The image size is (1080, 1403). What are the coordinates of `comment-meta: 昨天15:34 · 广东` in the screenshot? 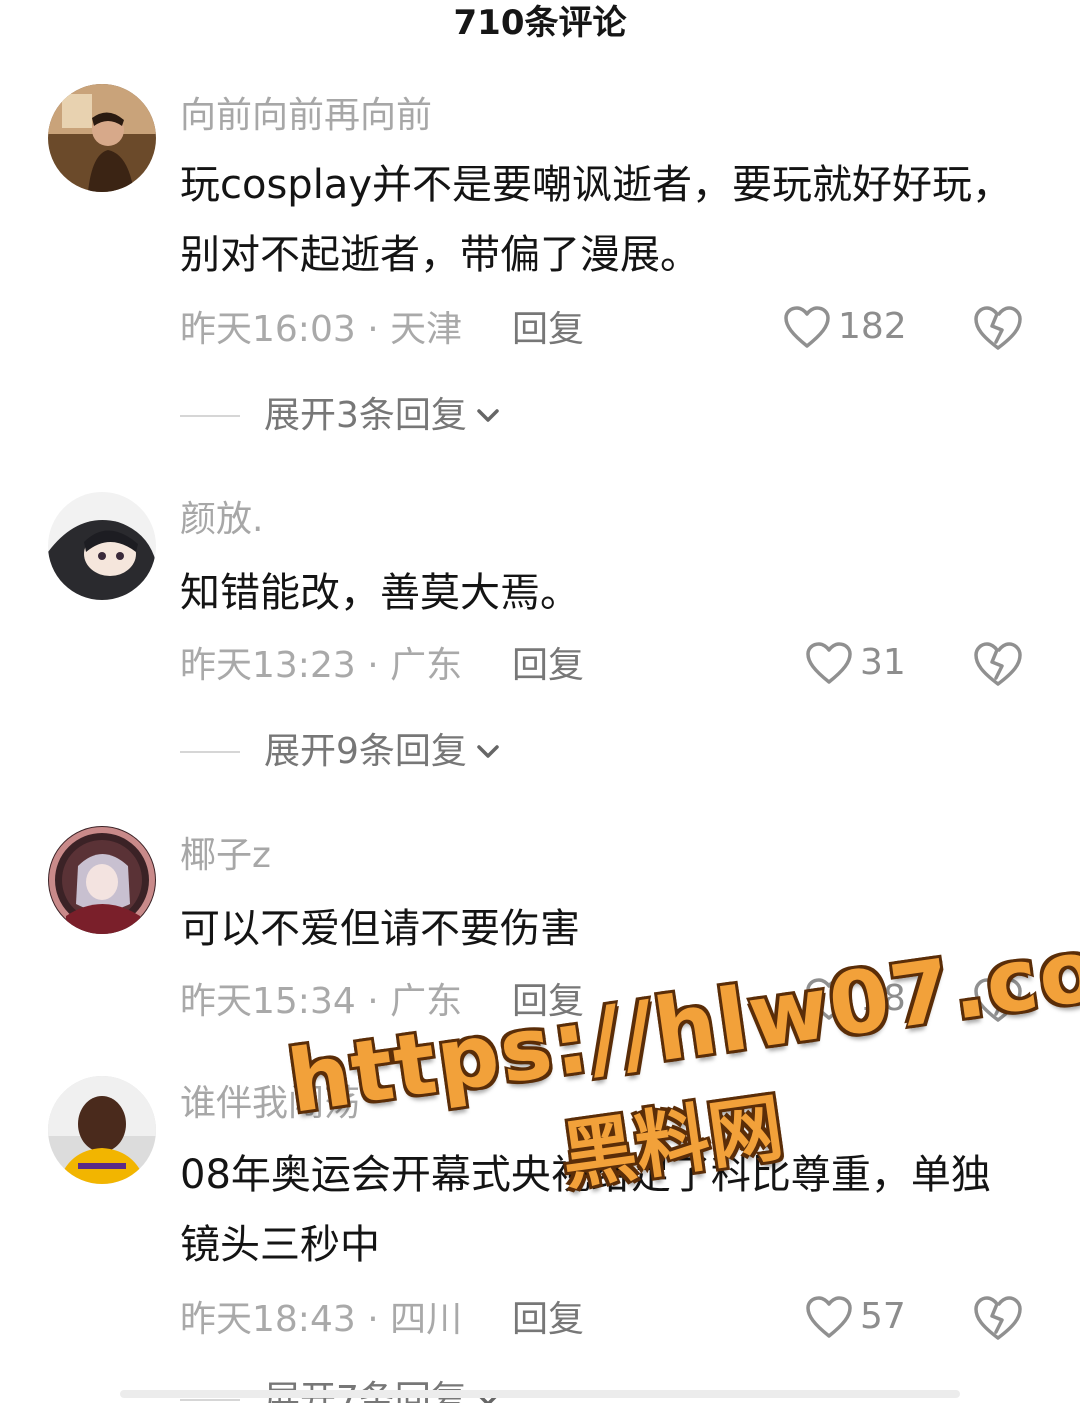 It's located at (321, 1002).